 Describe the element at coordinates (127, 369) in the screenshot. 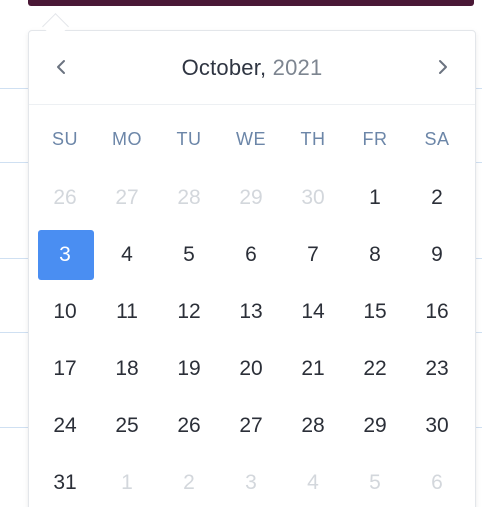

I see `day-cell: 18` at that location.